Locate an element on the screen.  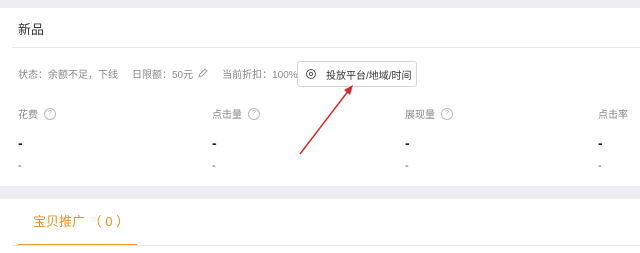
campaign-title: 新品 is located at coordinates (31, 29).